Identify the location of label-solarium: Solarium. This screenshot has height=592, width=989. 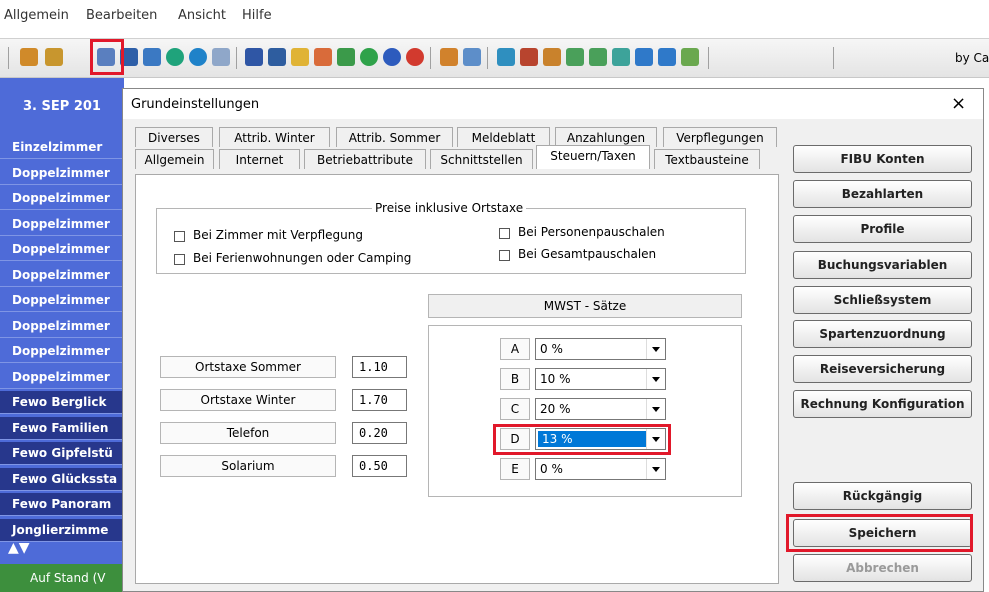
(248, 466).